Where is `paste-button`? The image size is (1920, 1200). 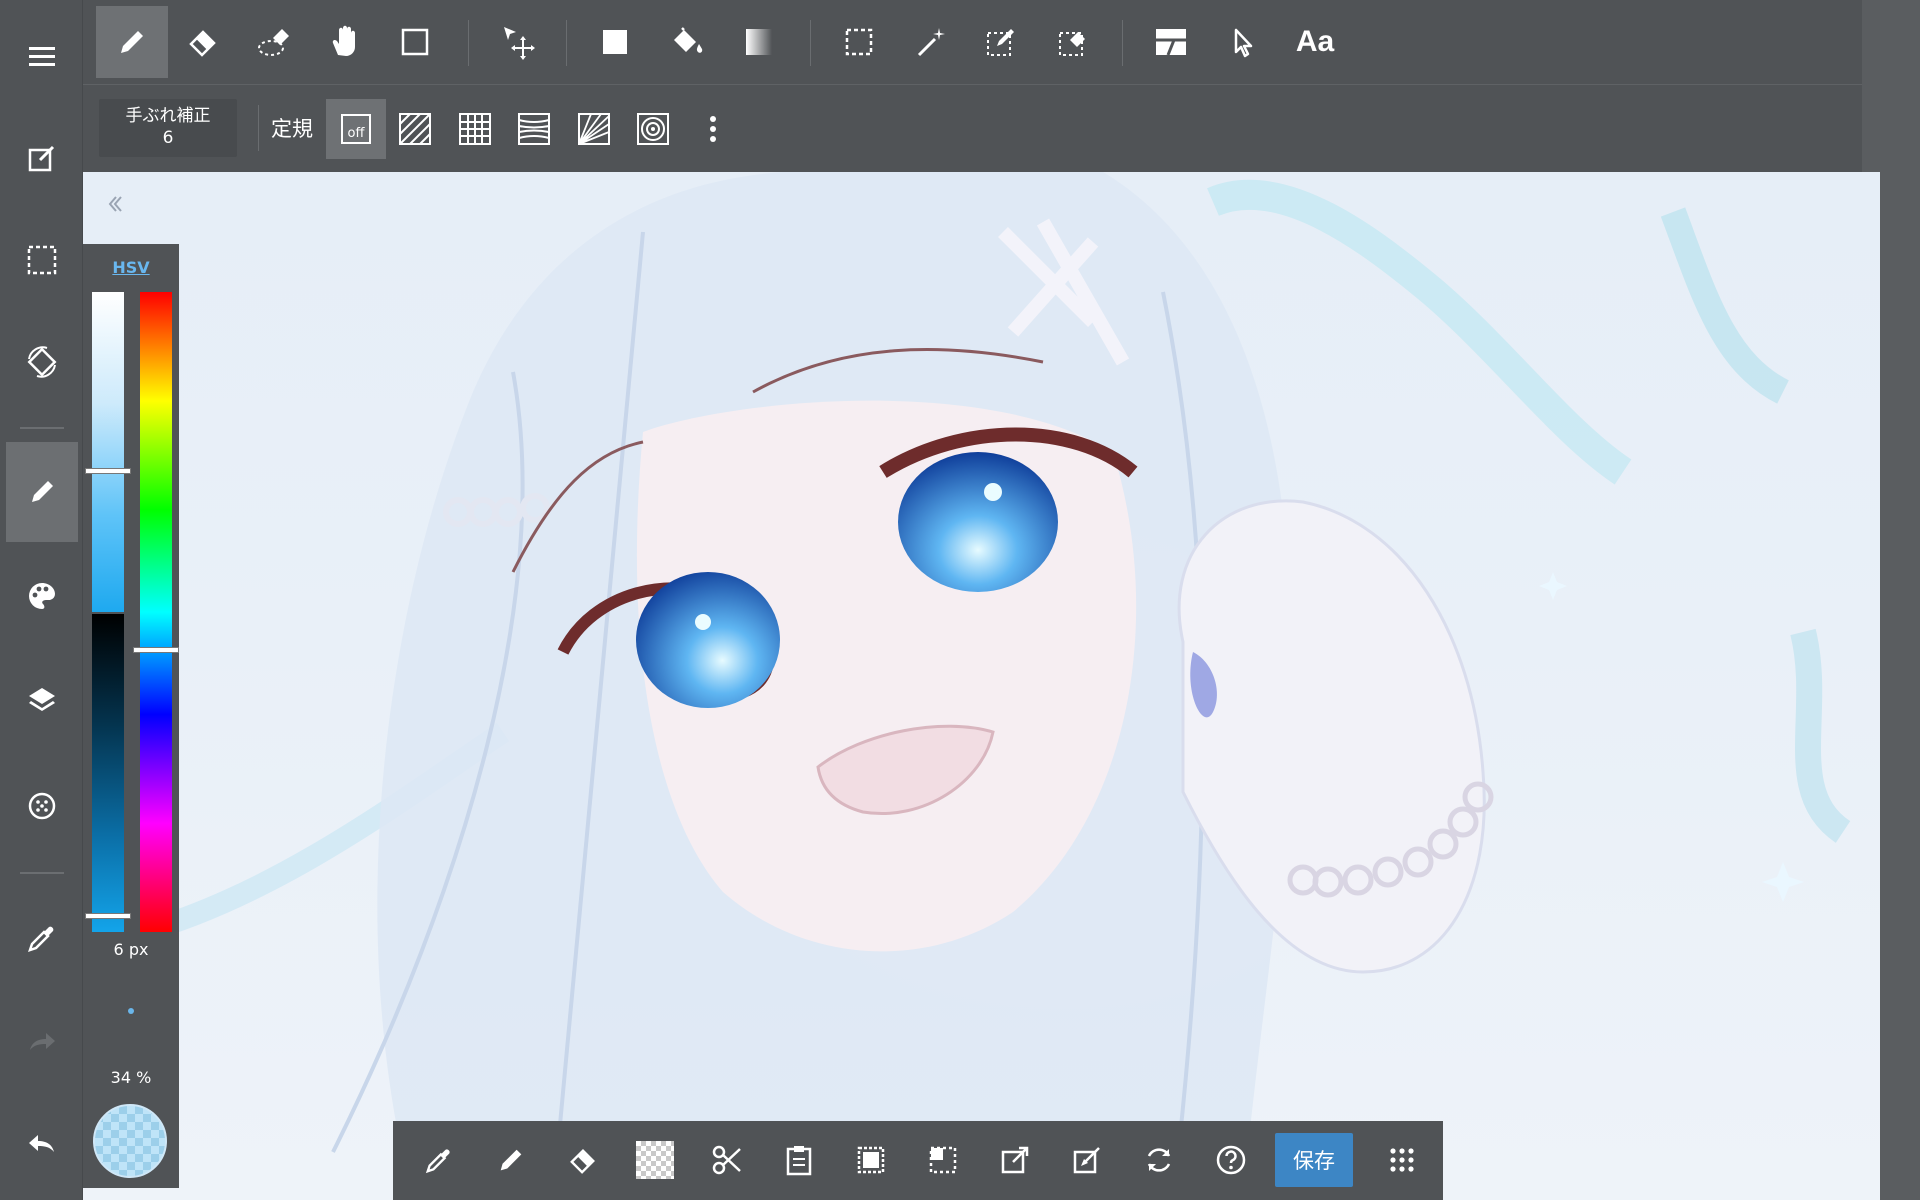 paste-button is located at coordinates (799, 1160).